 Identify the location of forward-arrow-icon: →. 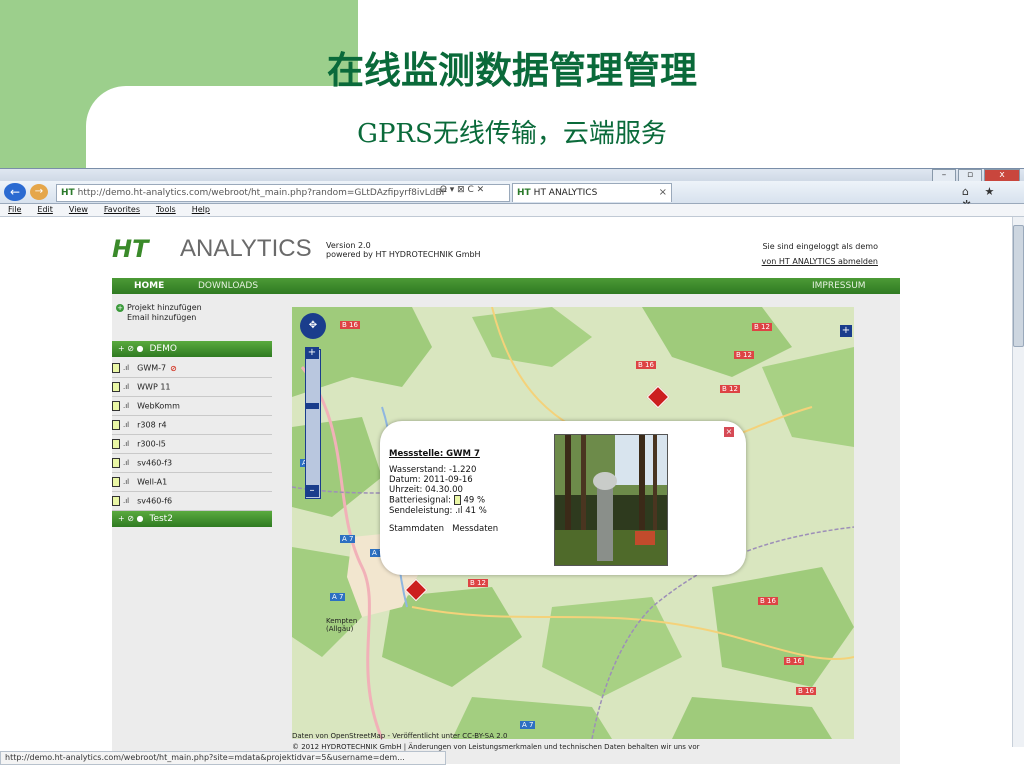
(39, 192).